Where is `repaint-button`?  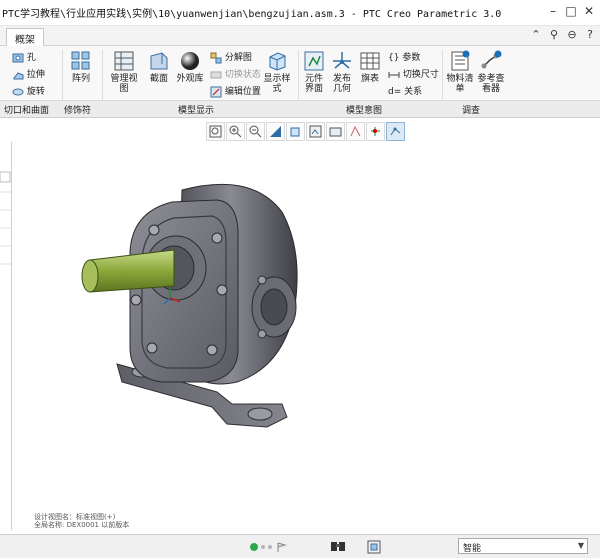 repaint-button is located at coordinates (275, 131).